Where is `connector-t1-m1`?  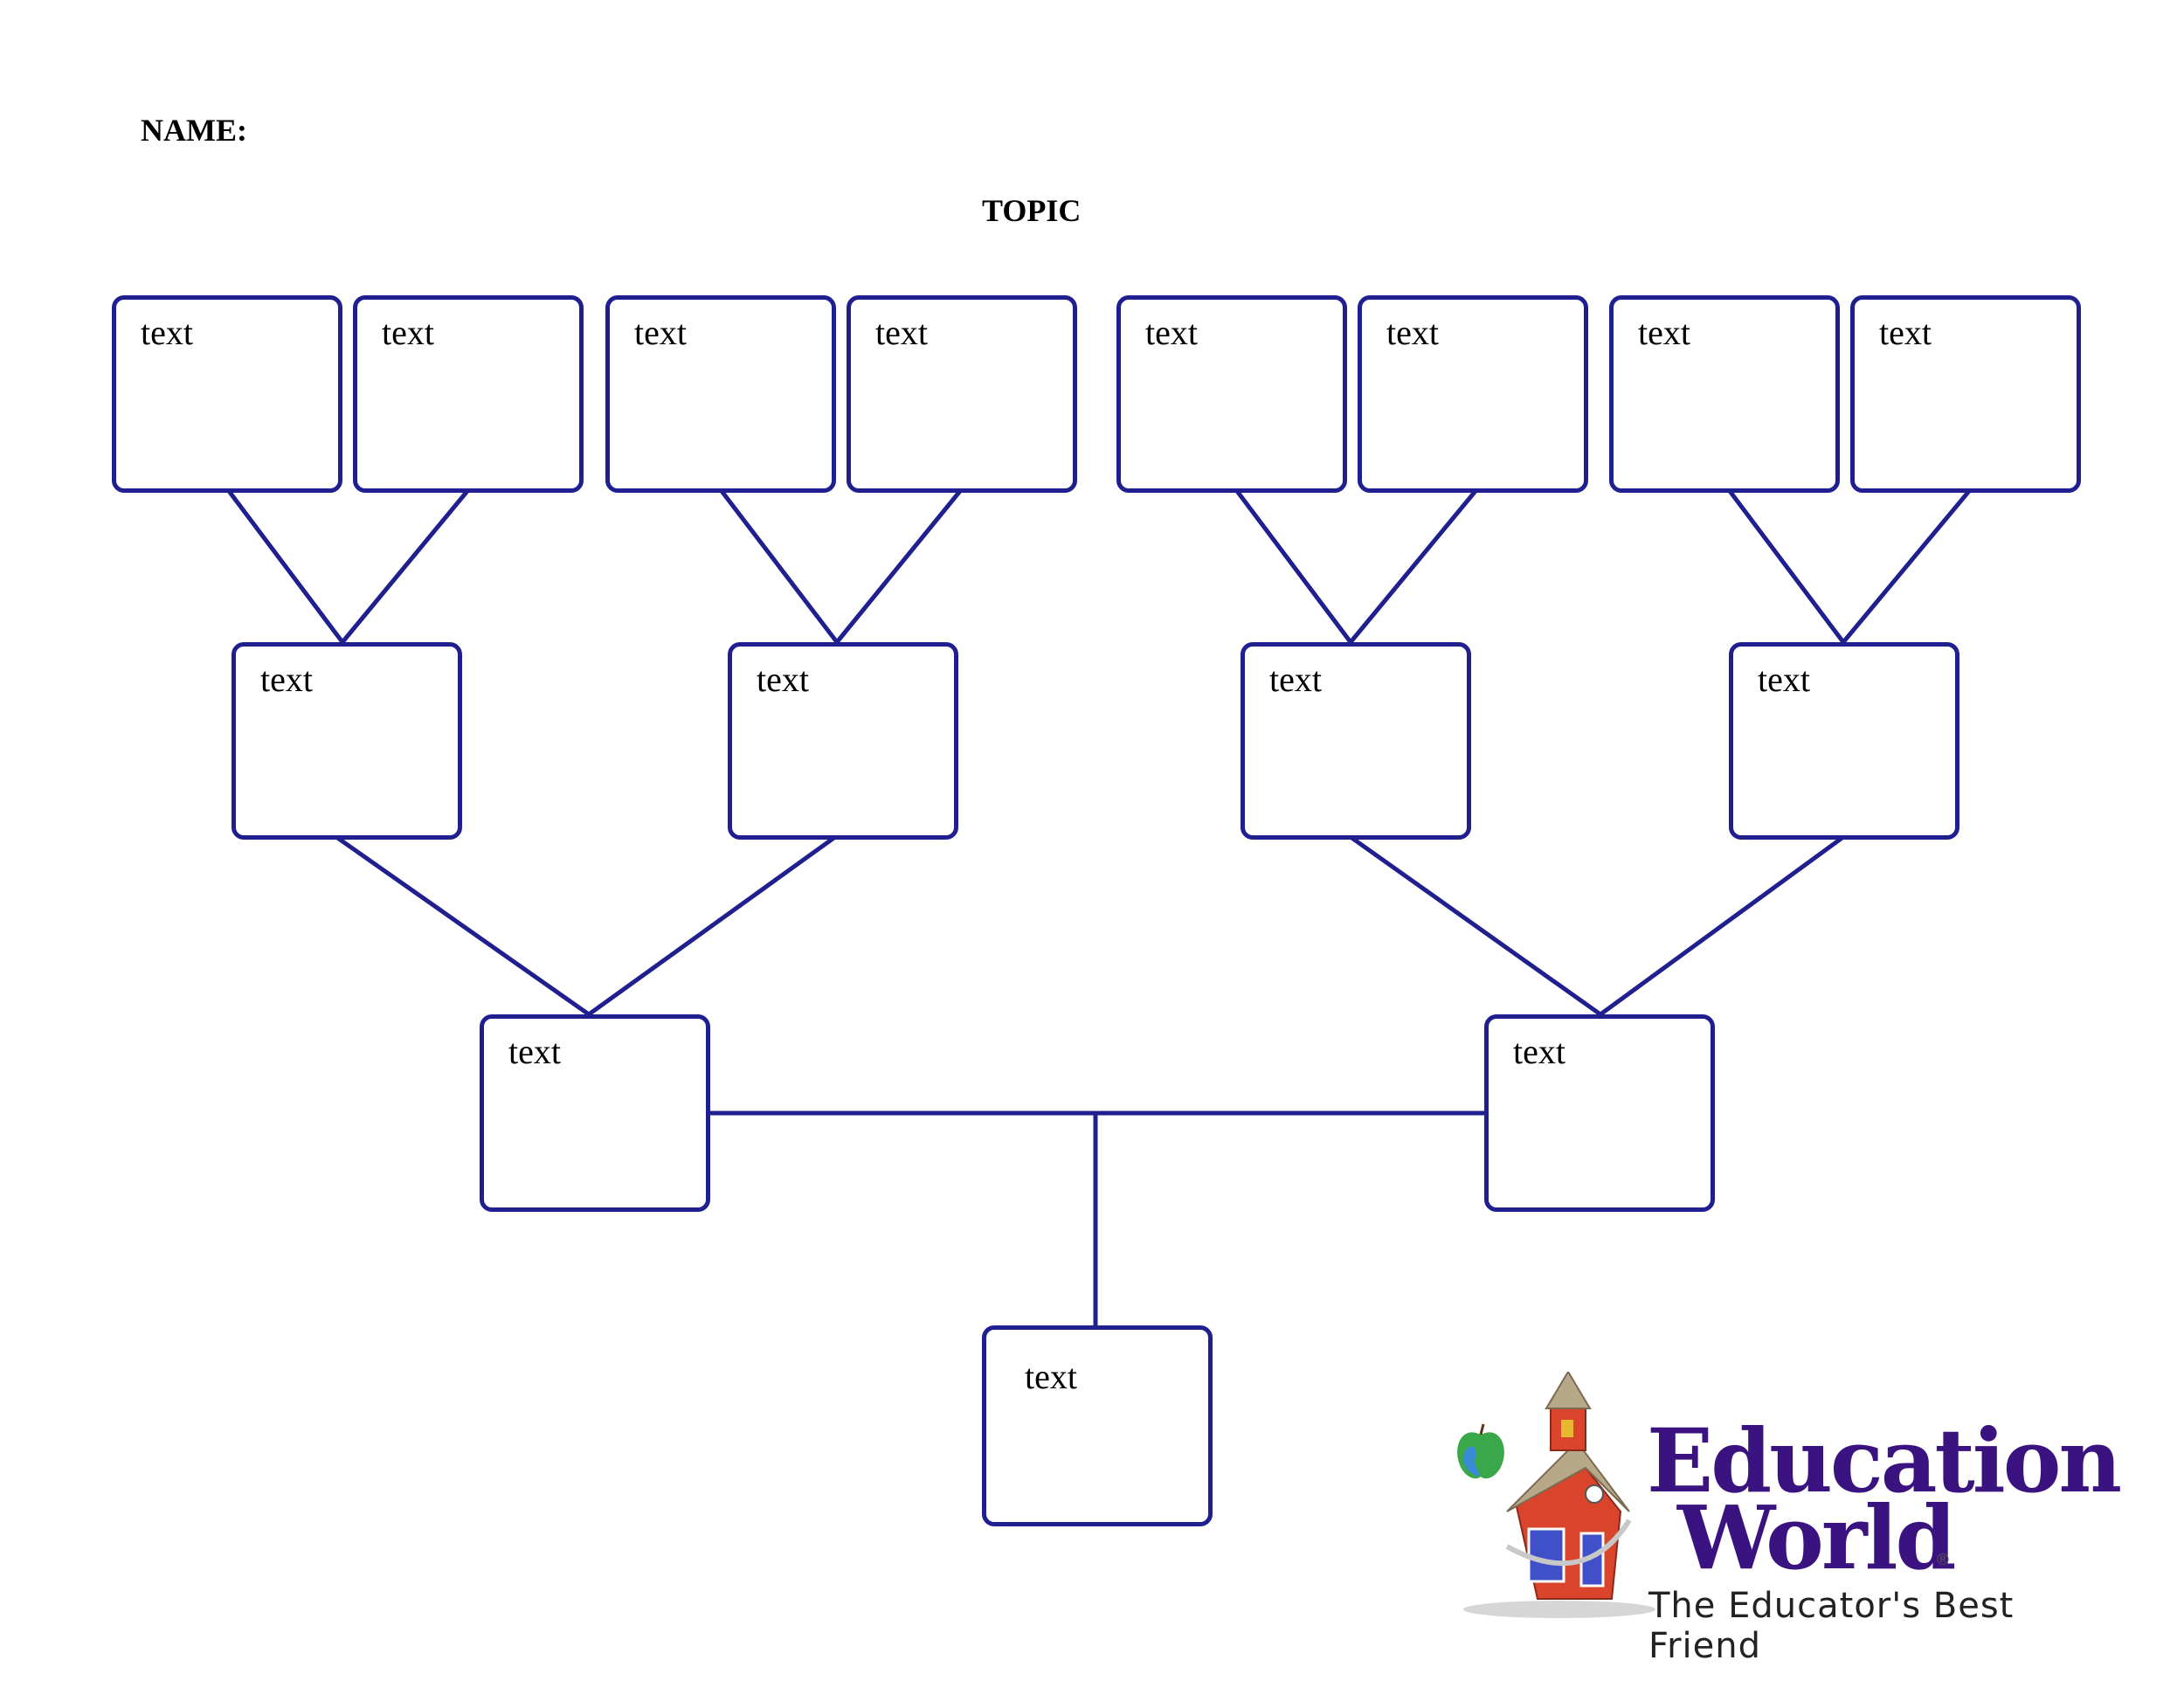 connector-t1-m1 is located at coordinates (285, 566).